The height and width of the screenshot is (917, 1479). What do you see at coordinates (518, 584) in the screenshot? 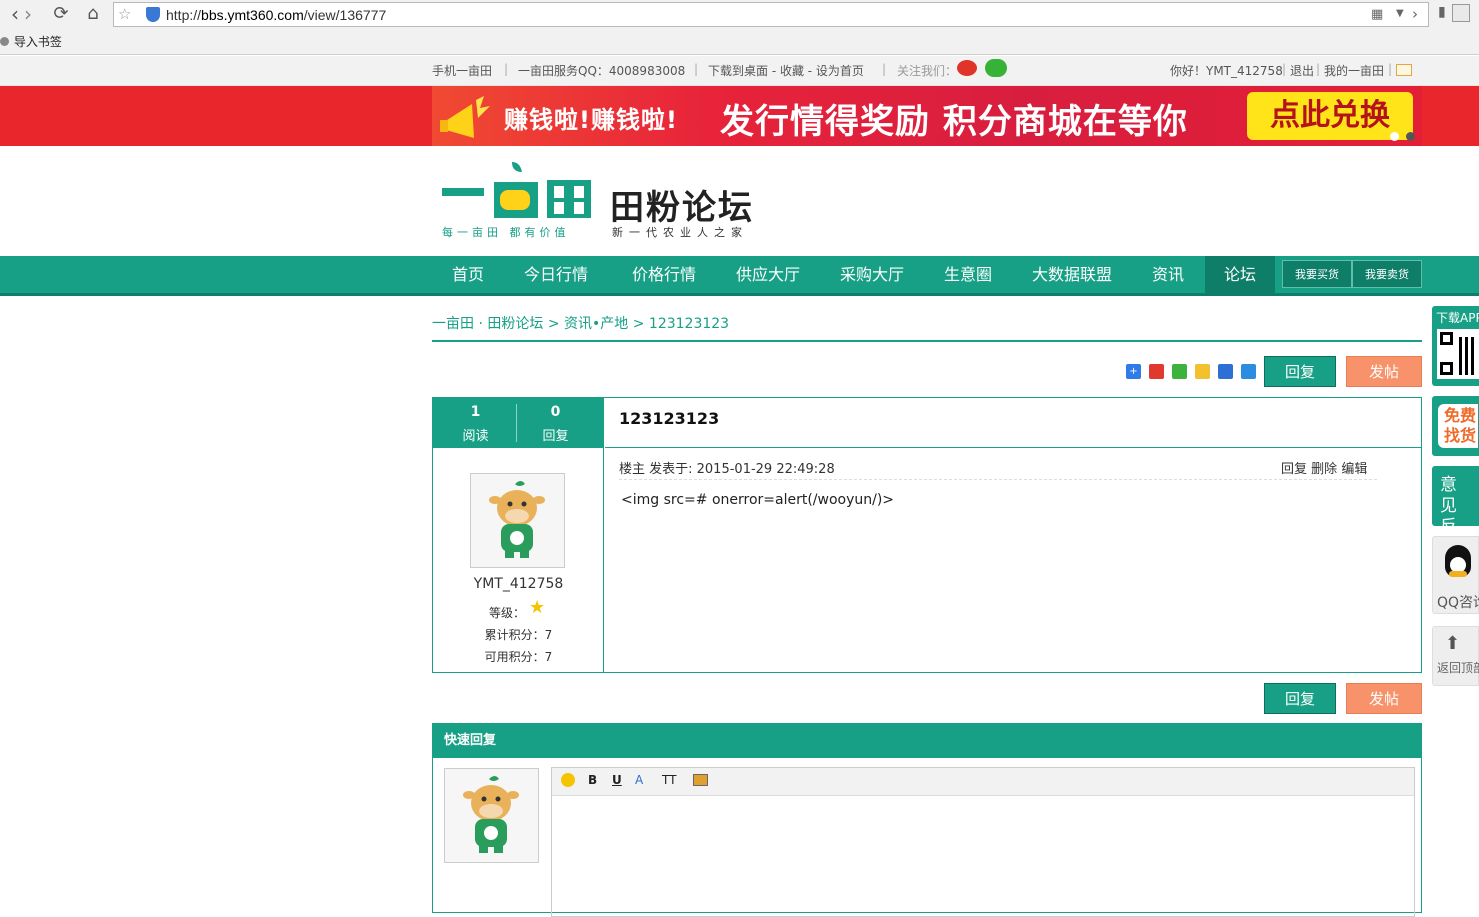
I see `author-name: YMT_412758` at bounding box center [518, 584].